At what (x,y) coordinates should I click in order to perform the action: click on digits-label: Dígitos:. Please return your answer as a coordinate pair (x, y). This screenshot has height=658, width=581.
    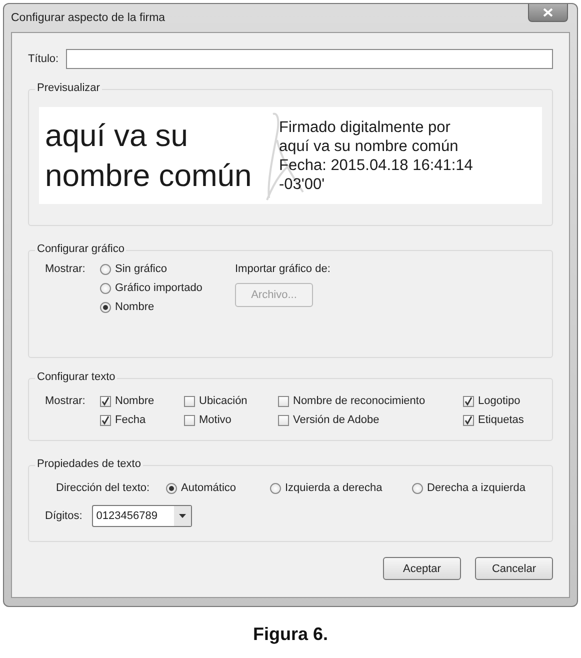
    Looking at the image, I should click on (63, 516).